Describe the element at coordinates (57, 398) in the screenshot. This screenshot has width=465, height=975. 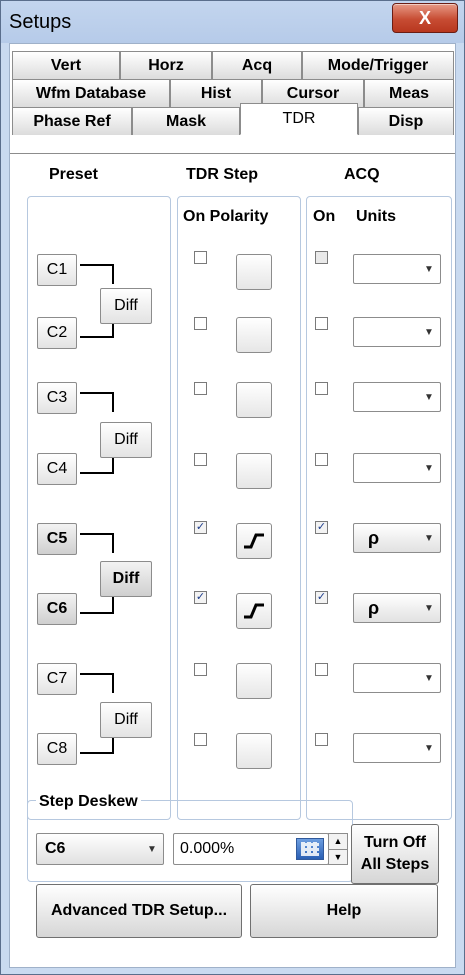
I see `preset-c3-button: C3` at that location.